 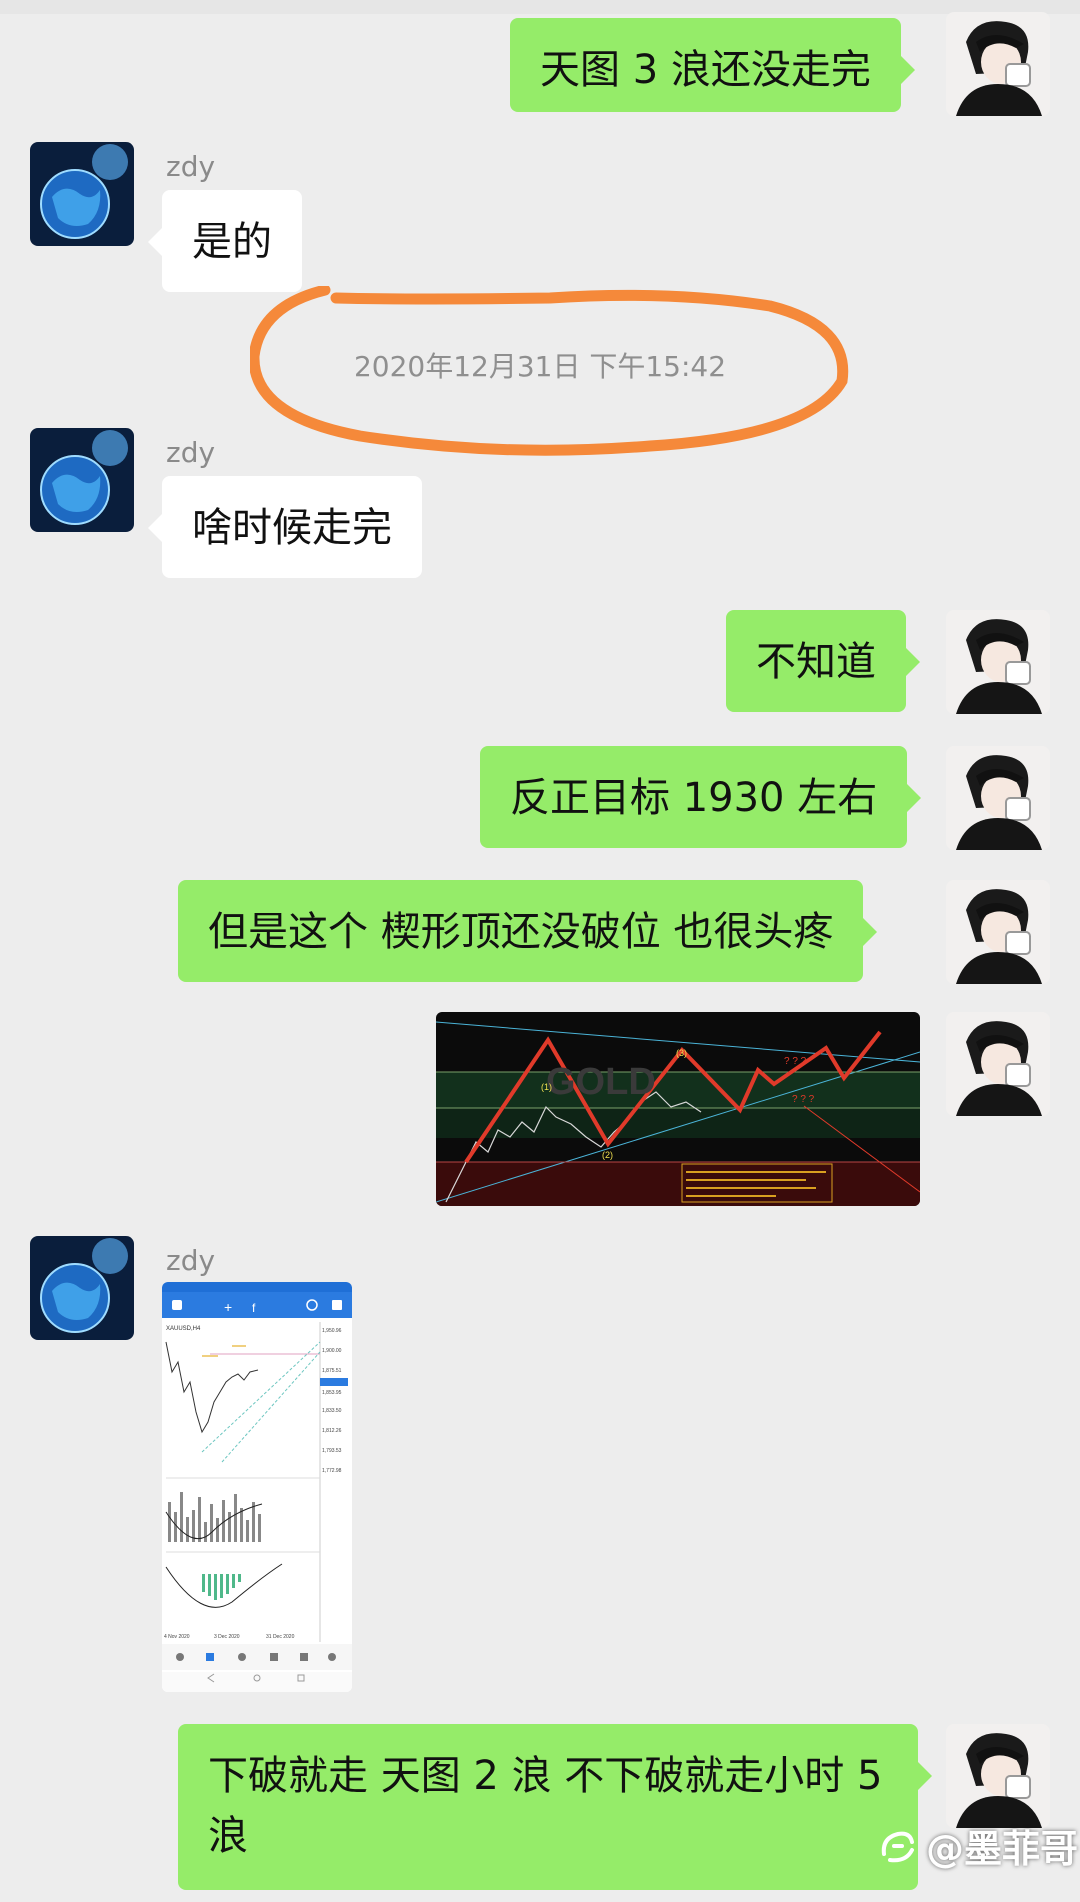 I want to click on message-bubble-4: 不知道, so click(x=823, y=661).